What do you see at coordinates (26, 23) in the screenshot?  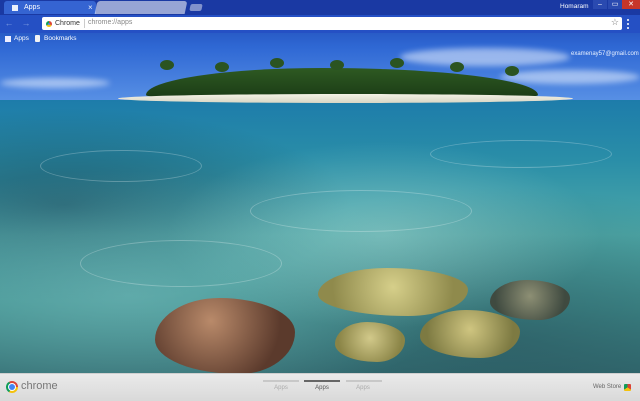 I see `forward-button: →` at bounding box center [26, 23].